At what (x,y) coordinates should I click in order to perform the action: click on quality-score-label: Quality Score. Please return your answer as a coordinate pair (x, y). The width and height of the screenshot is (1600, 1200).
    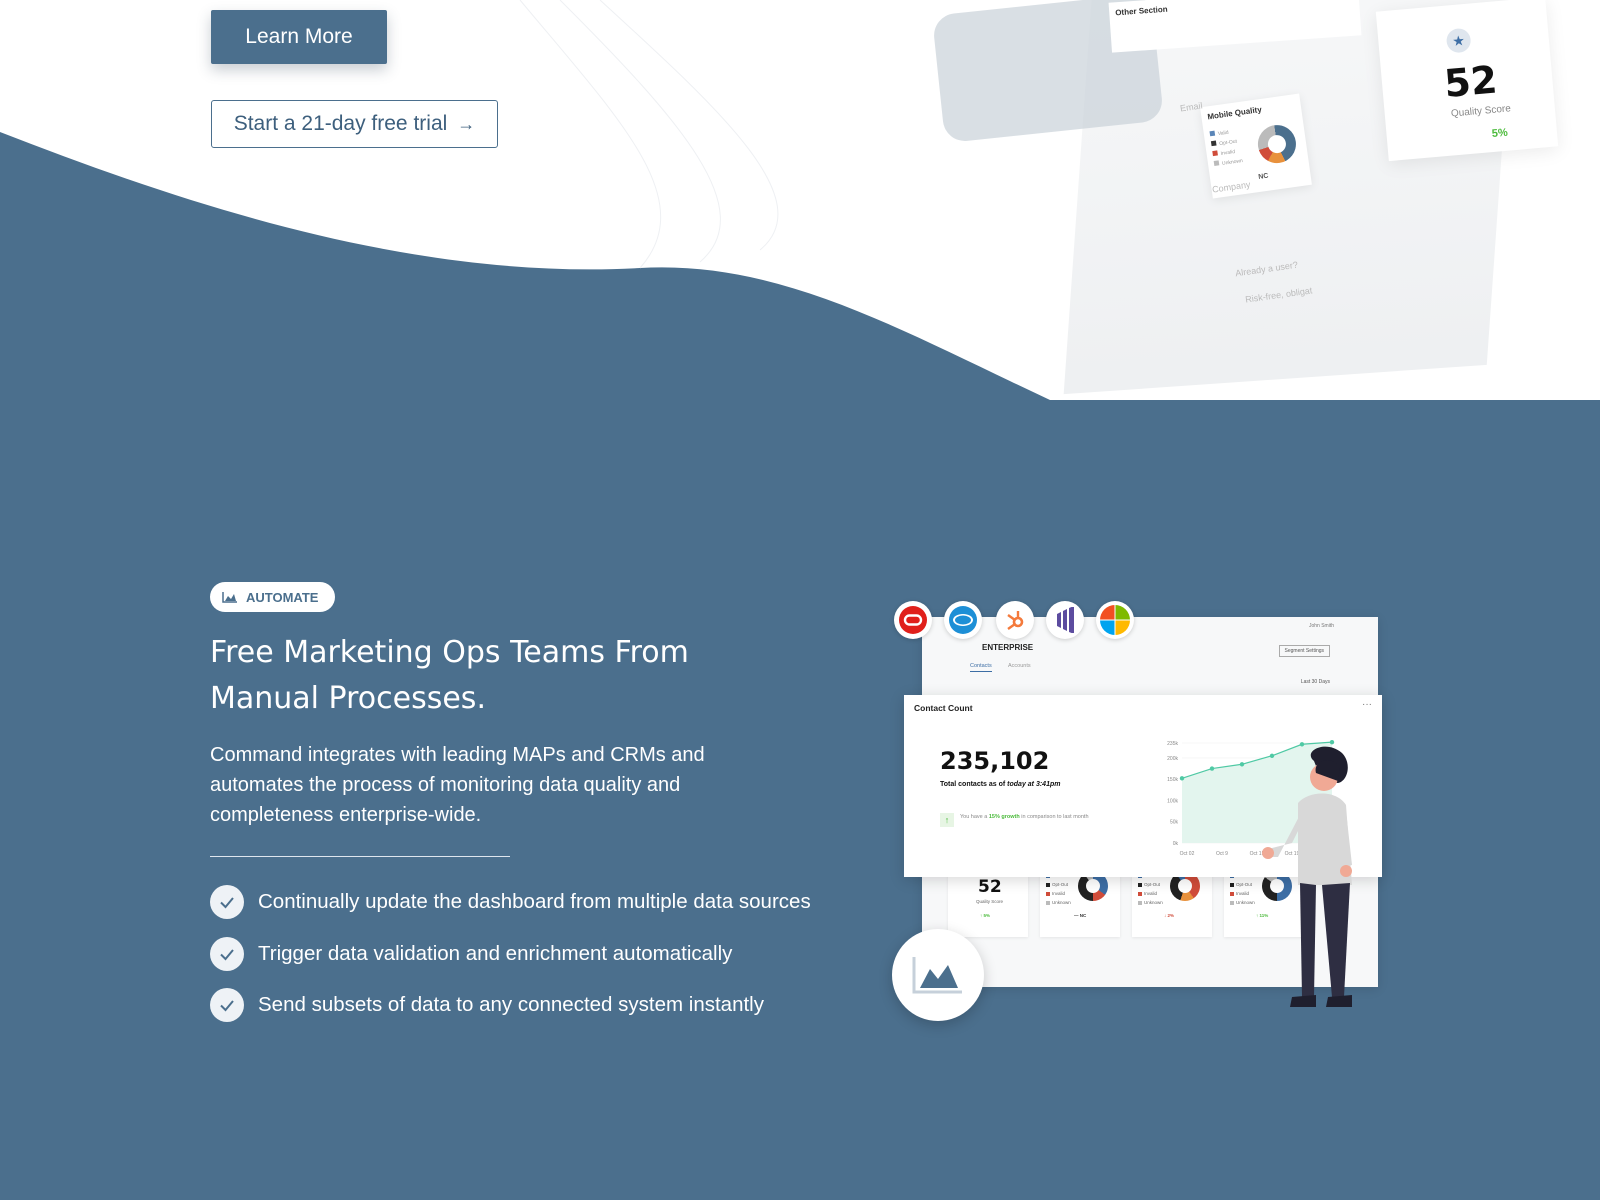
    Looking at the image, I should click on (1481, 111).